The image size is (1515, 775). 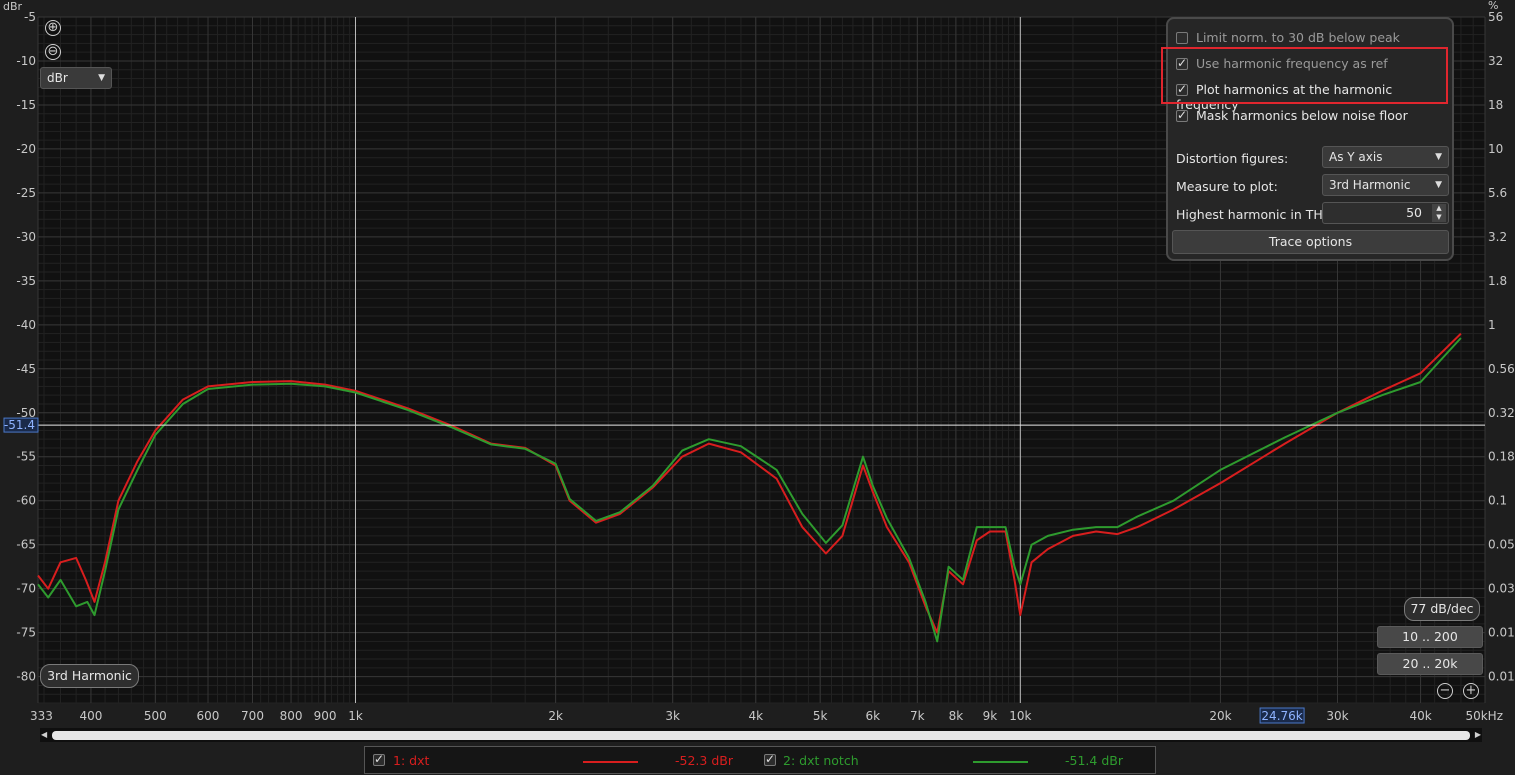 What do you see at coordinates (1497, 237) in the screenshot?
I see `right-tick-label: 3.2` at bounding box center [1497, 237].